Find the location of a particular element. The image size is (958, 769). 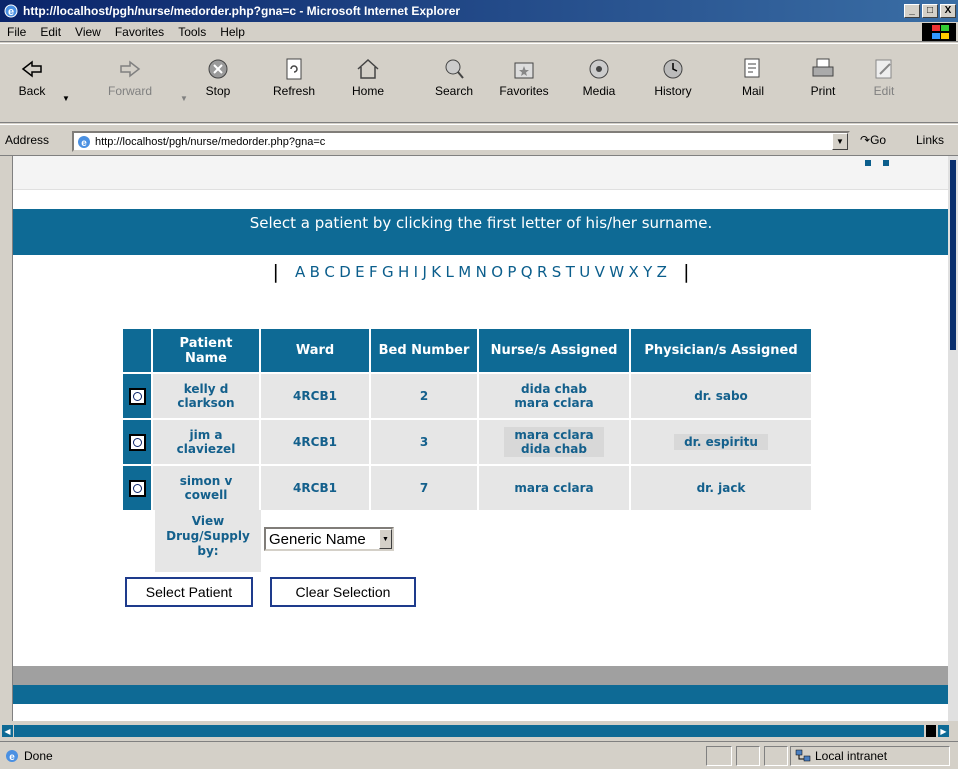

nurse-cell: dida chab mara cclara is located at coordinates (554, 396).